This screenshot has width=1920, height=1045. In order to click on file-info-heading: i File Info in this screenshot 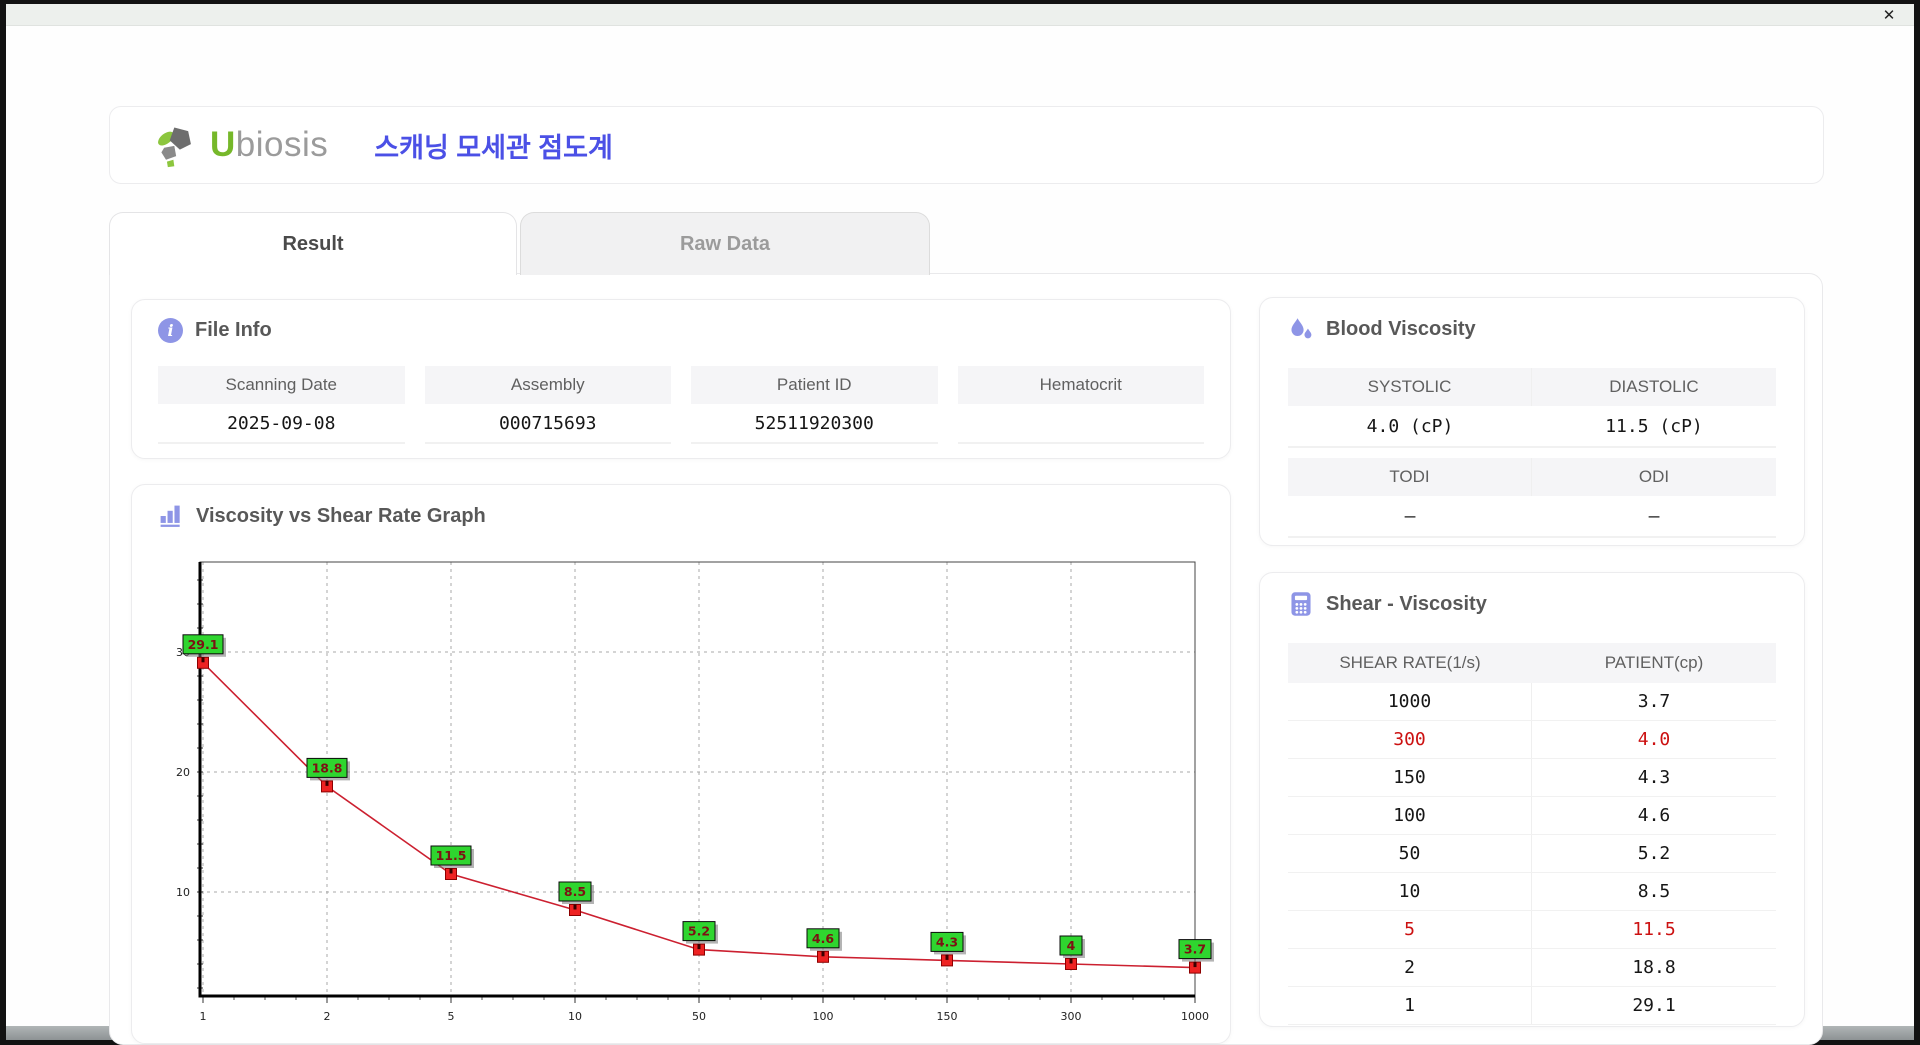, I will do `click(215, 330)`.